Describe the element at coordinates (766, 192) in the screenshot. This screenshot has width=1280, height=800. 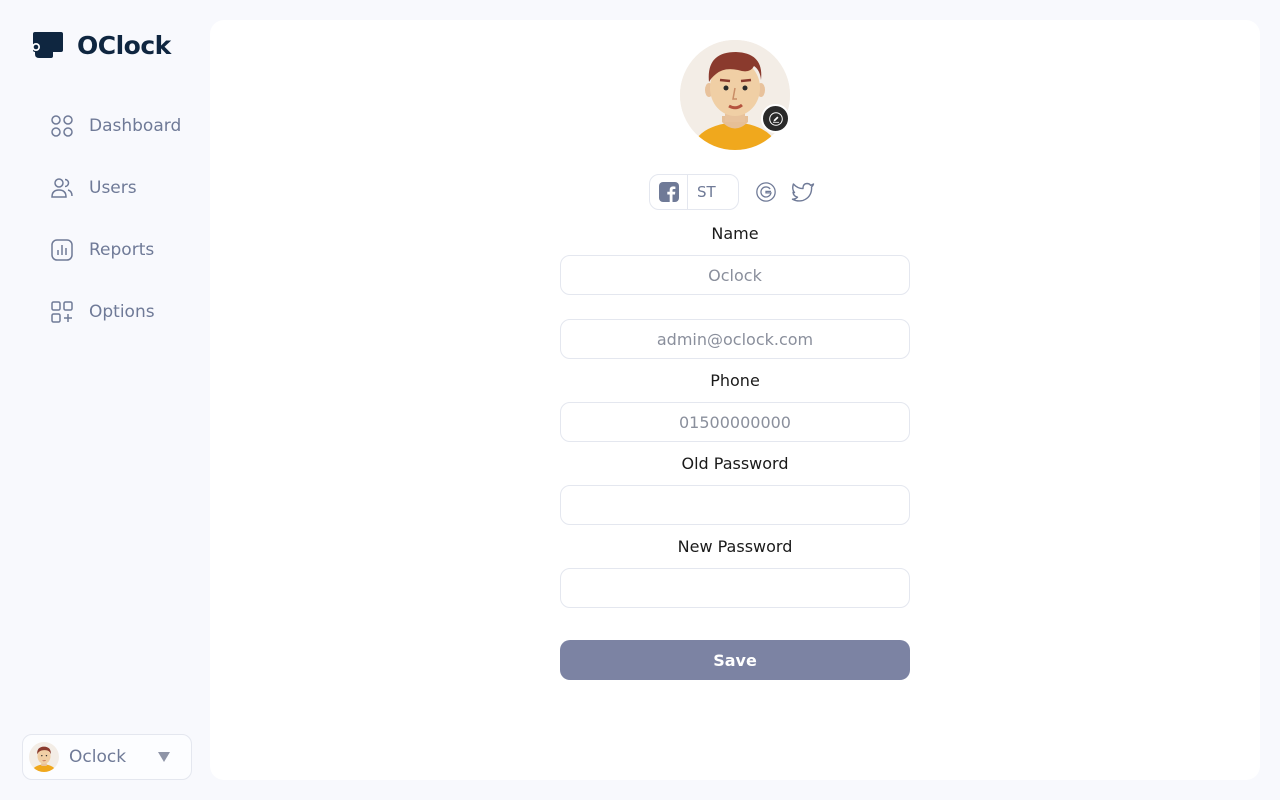
I see `google-icon` at that location.